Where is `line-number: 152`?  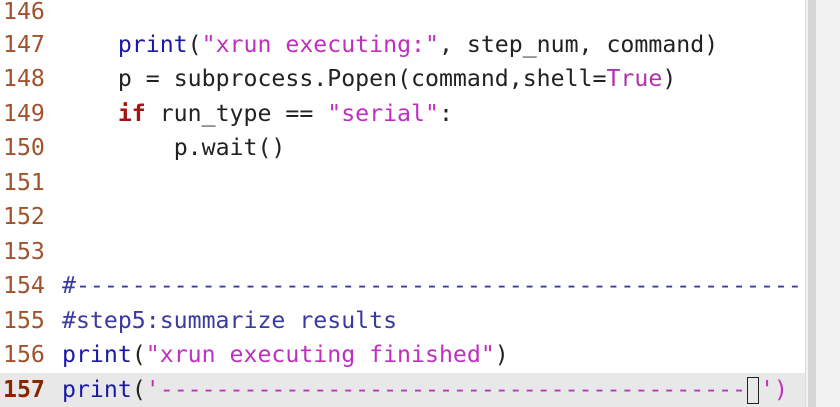
line-number: 152 is located at coordinates (24, 216).